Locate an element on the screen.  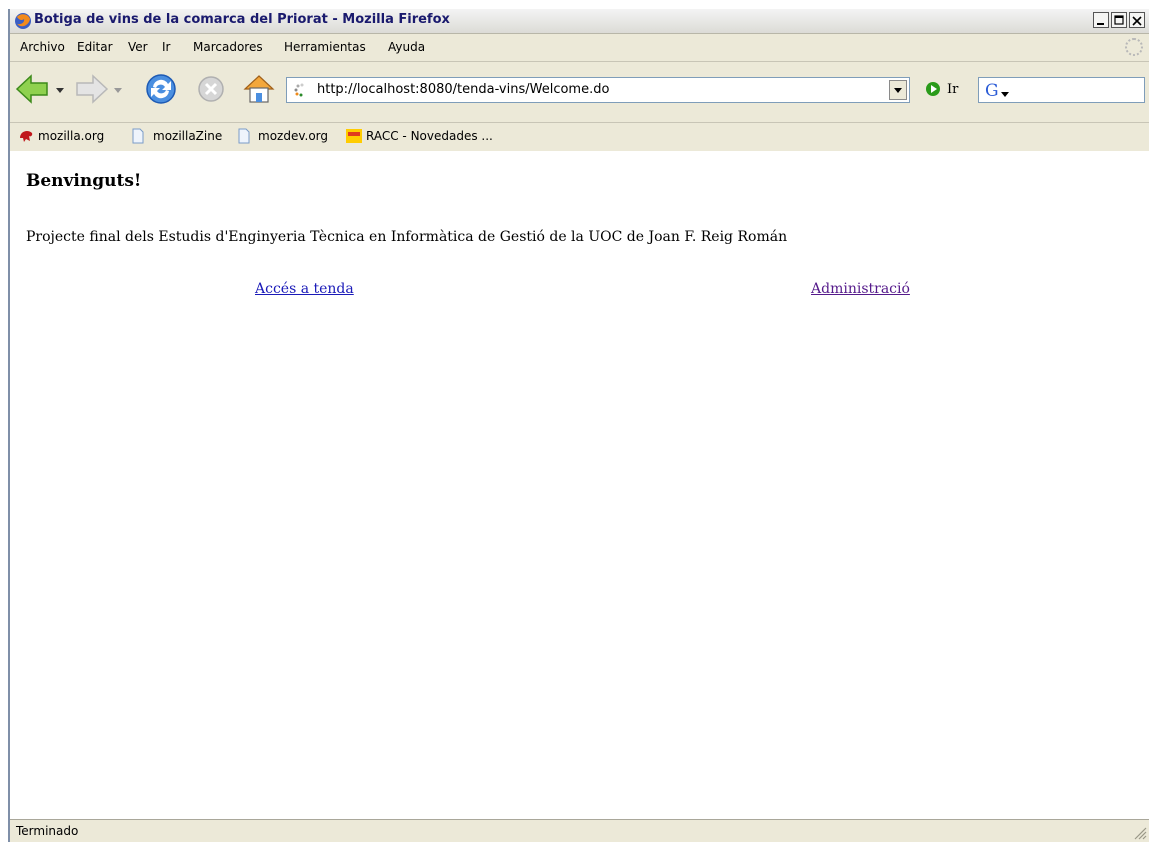
minimize-icon is located at coordinates (1100, 24).